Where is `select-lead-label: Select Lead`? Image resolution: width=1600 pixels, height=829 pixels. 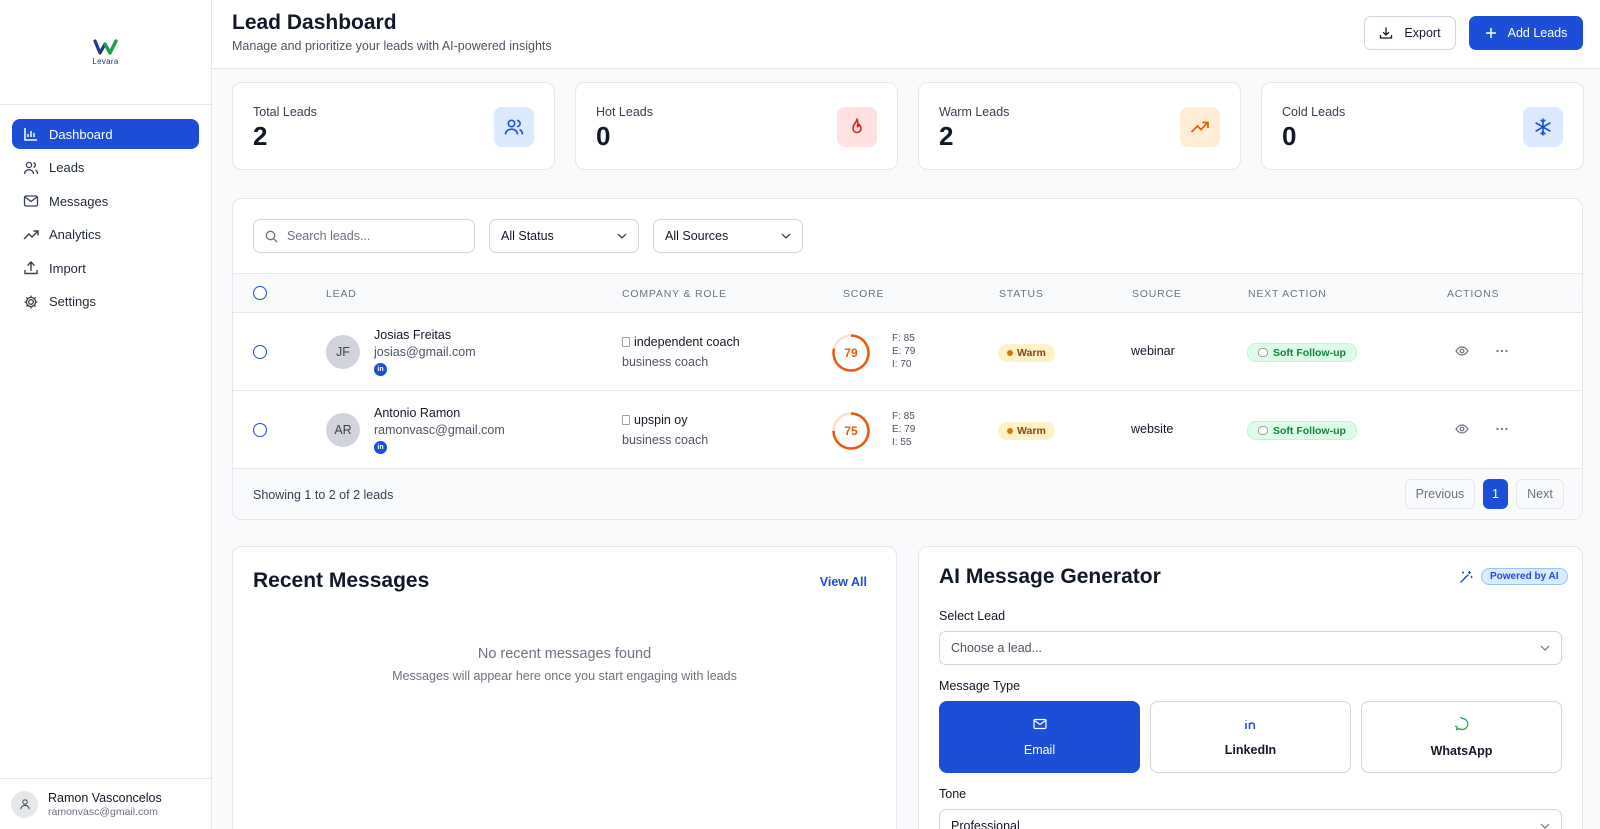 select-lead-label: Select Lead is located at coordinates (972, 616).